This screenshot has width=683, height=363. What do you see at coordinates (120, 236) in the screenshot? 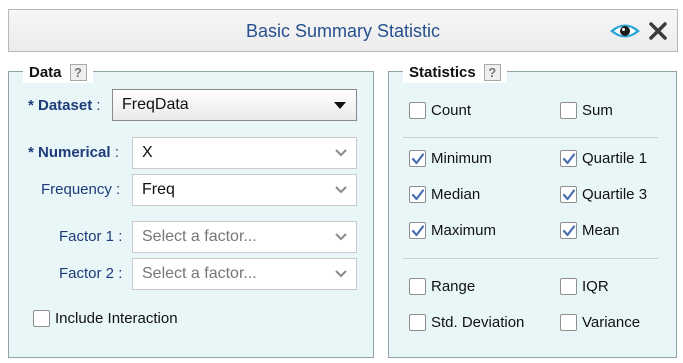
I see `factor1-colon: :` at bounding box center [120, 236].